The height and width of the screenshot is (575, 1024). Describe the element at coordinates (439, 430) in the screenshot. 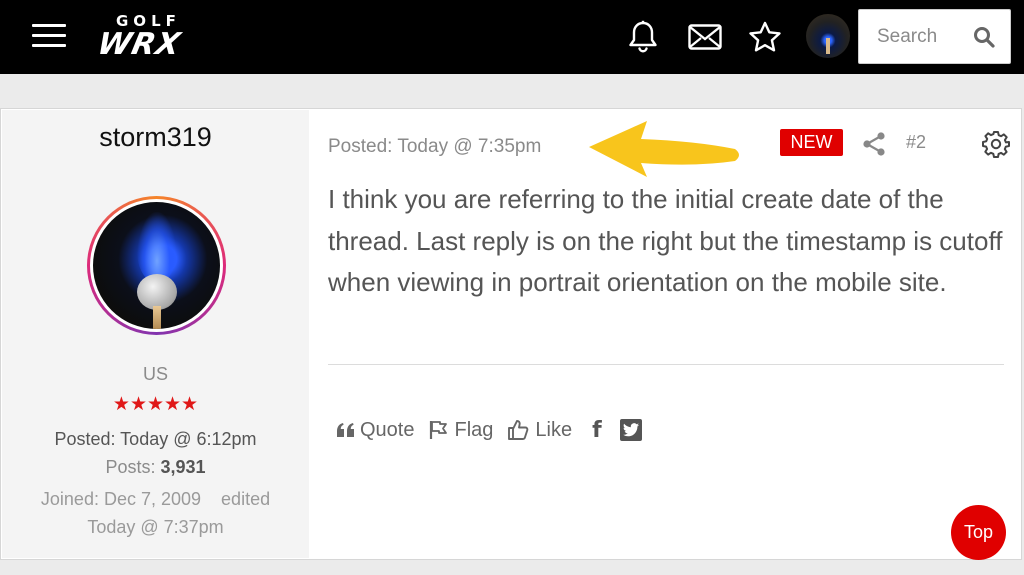

I see `flag-icon` at that location.